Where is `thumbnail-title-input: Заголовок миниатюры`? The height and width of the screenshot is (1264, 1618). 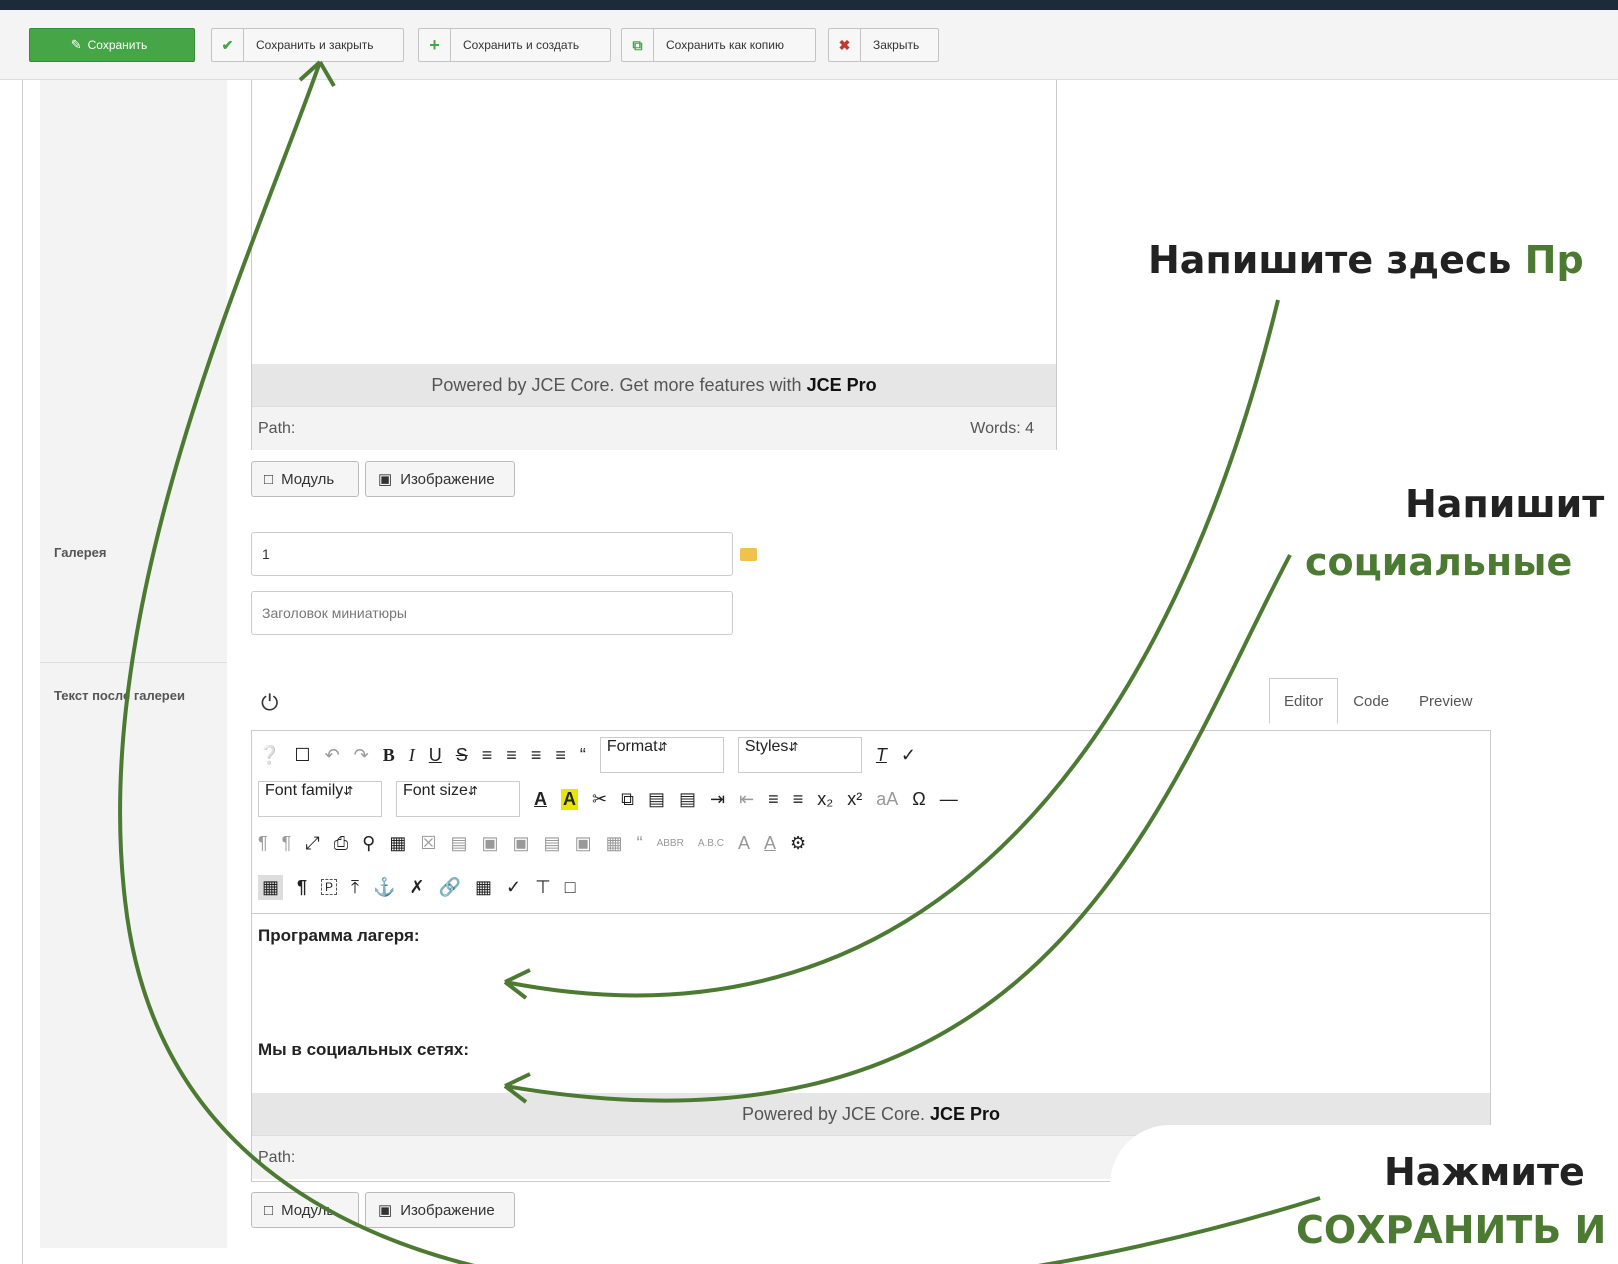 thumbnail-title-input: Заголовок миниатюры is located at coordinates (492, 613).